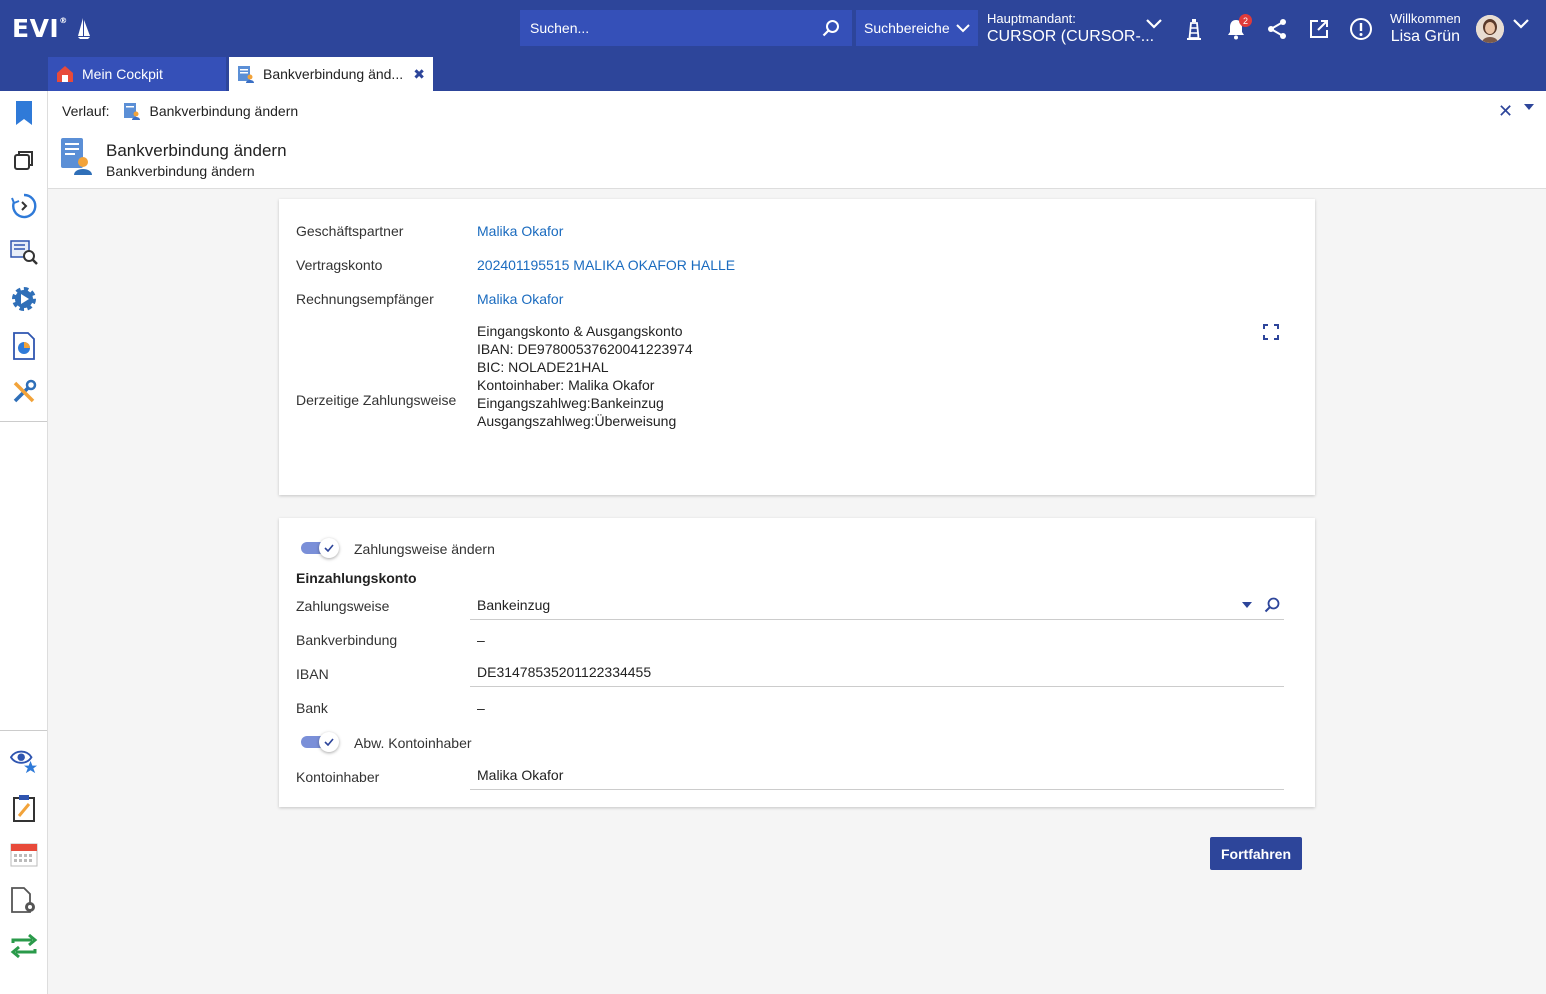  I want to click on share-icon, so click(1277, 29).